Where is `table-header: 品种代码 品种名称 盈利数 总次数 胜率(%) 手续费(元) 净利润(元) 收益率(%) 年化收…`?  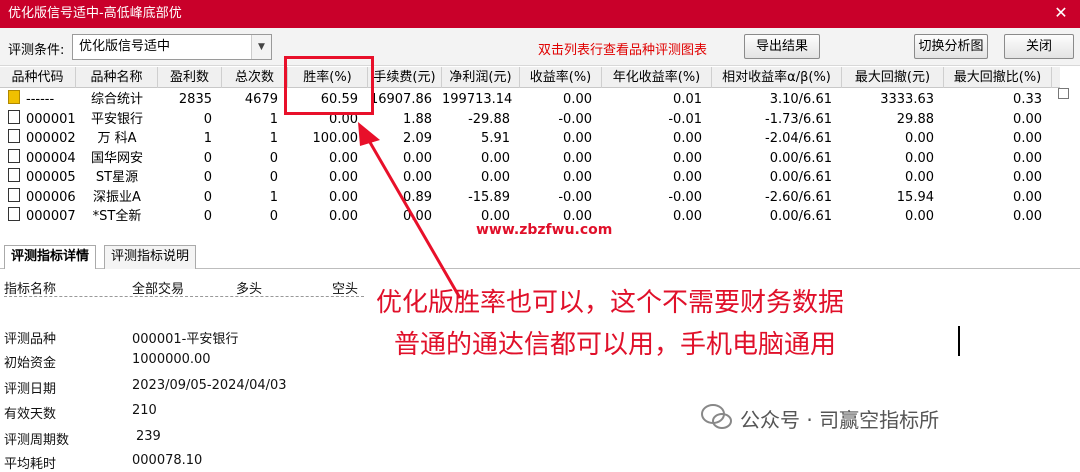
table-header: 品种代码 品种名称 盈利数 总次数 胜率(%) 手续费(元) 净利润(元) 收益率(%) 年化收… is located at coordinates (530, 77).